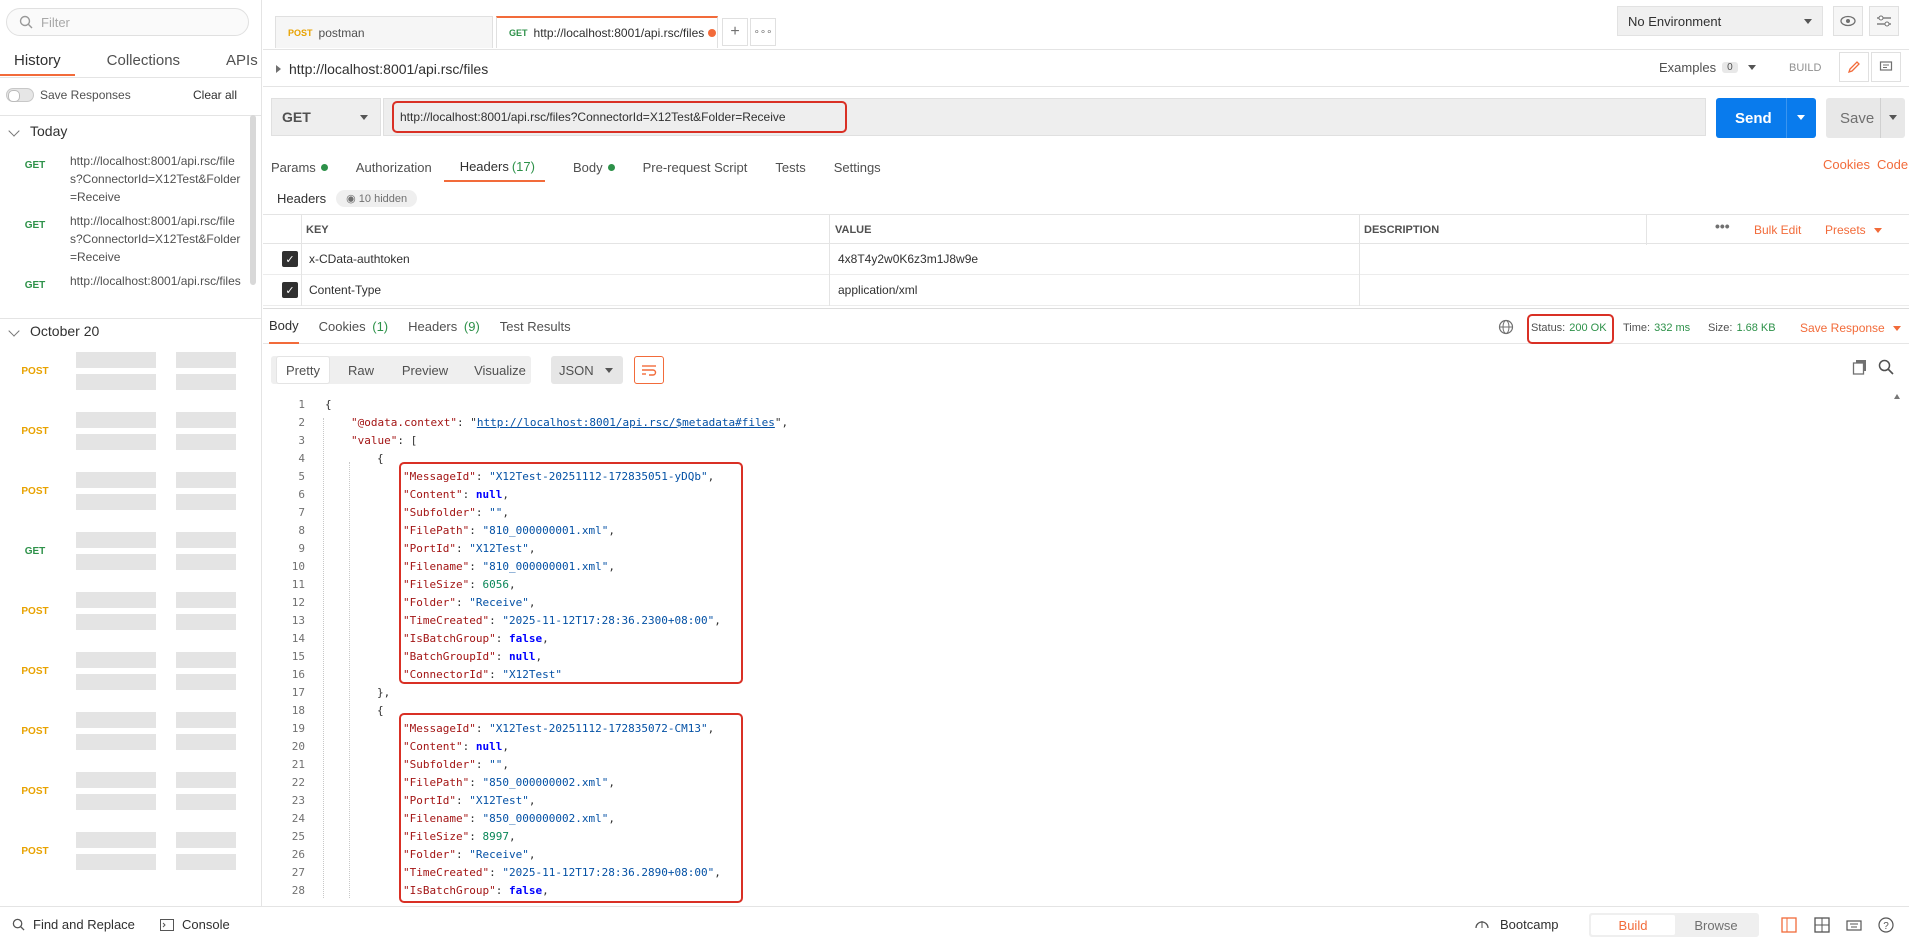 This screenshot has height=942, width=1909. I want to click on save-button: Save, so click(1865, 118).